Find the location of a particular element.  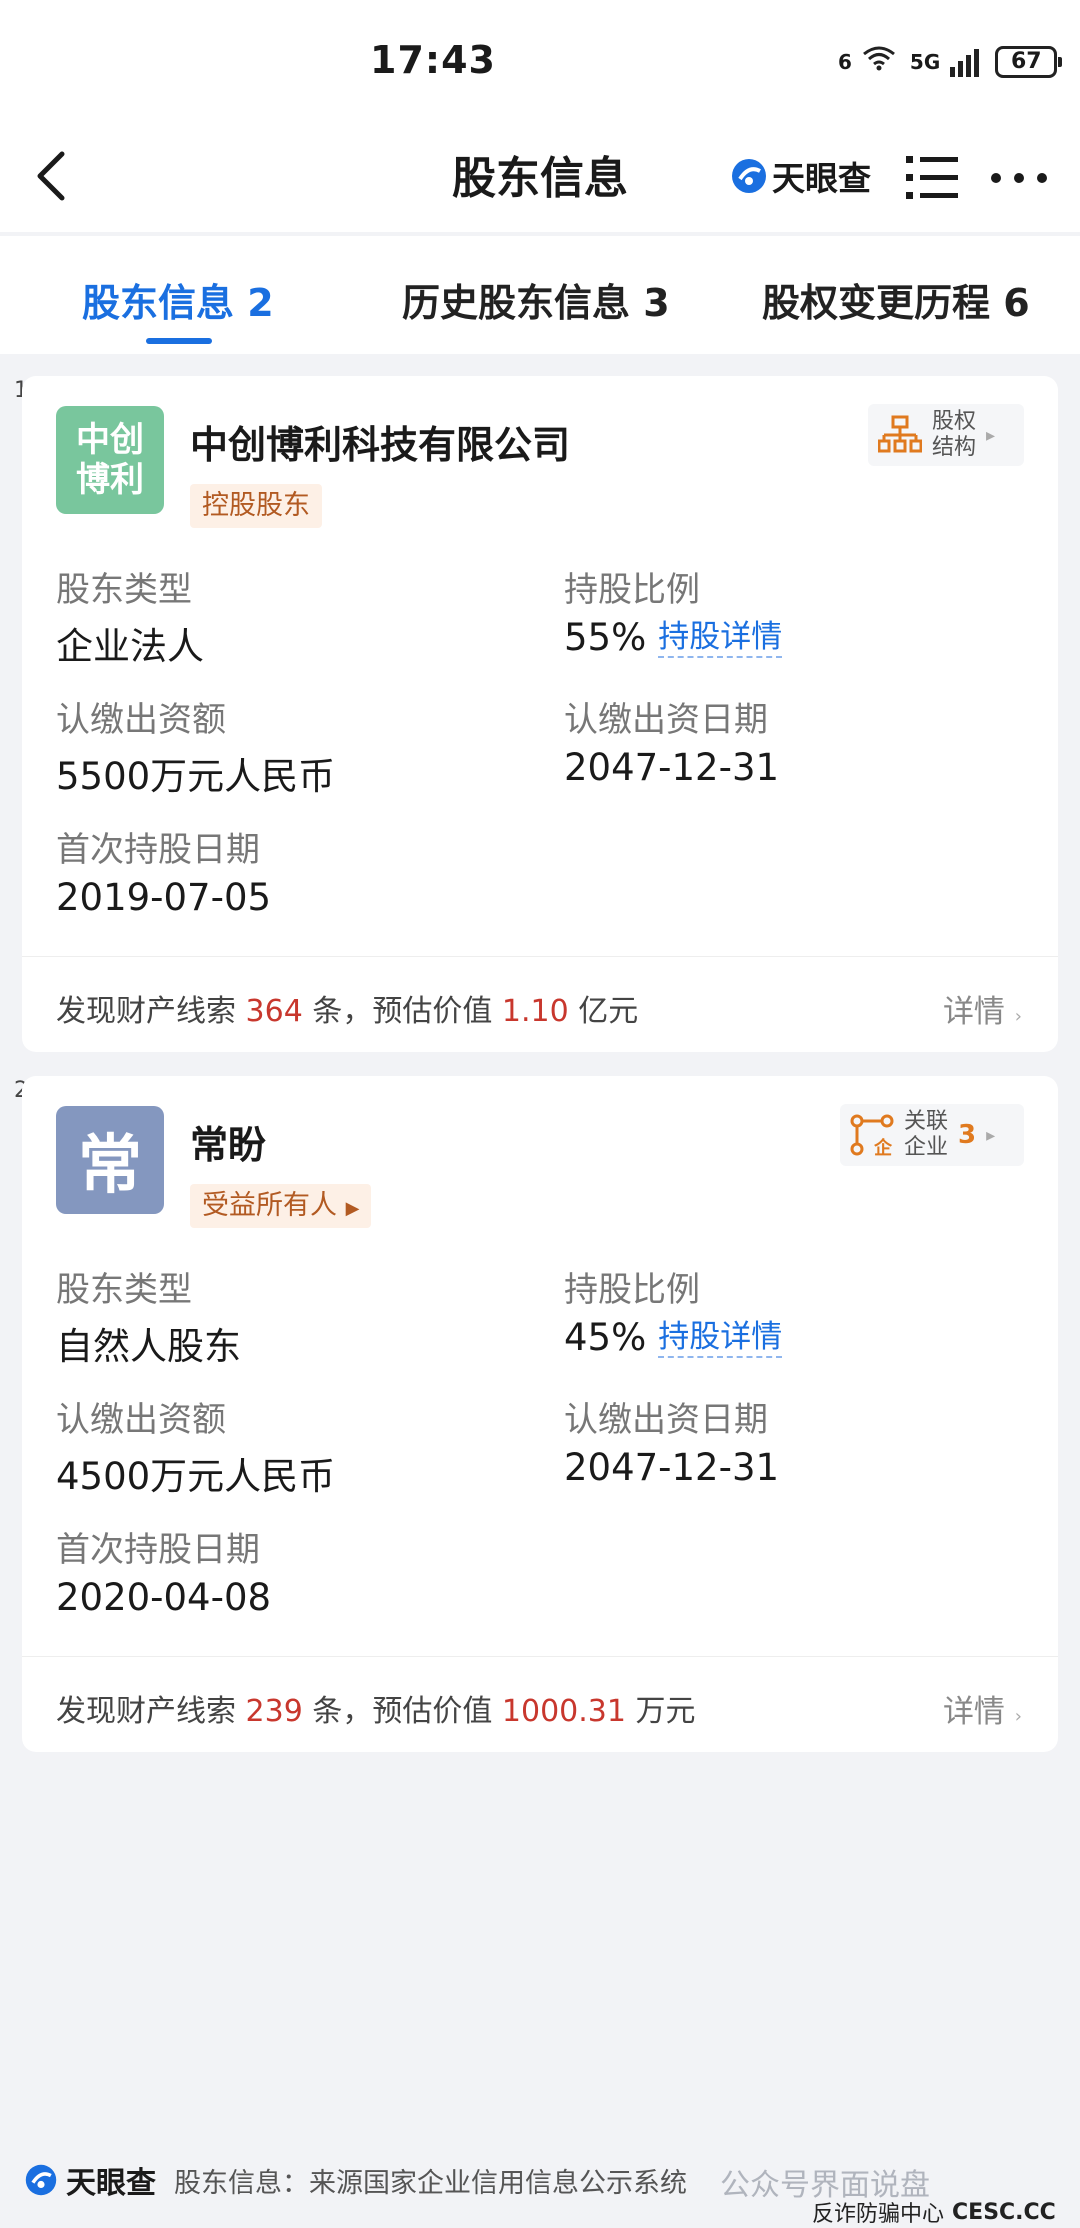

equity-structure-label: 股权 结构 is located at coordinates (954, 435).